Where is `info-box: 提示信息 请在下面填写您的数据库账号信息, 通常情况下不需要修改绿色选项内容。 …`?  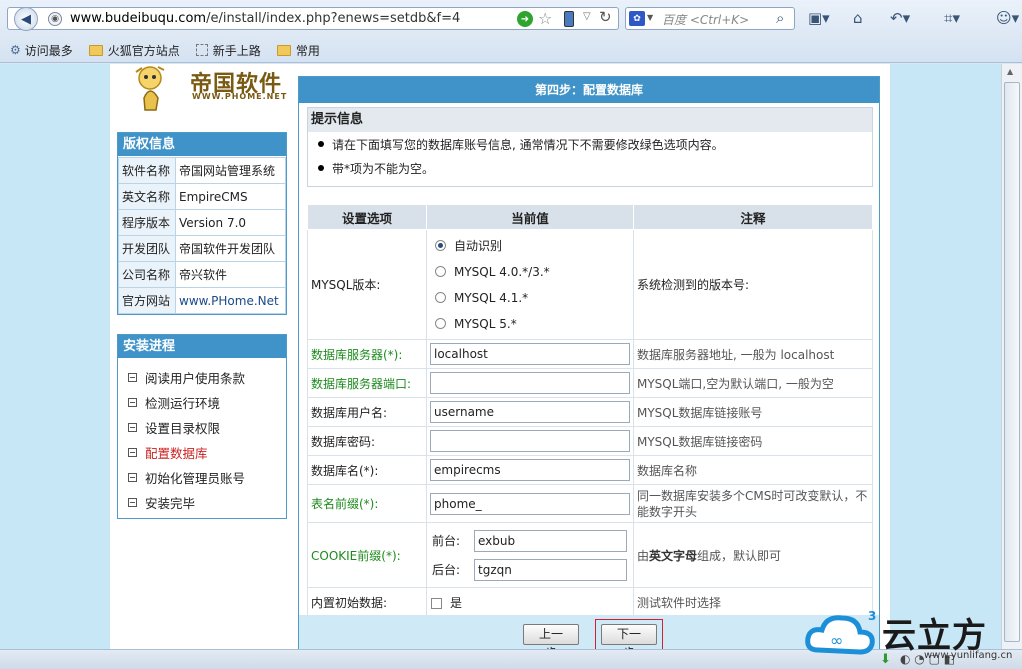
info-box: 提示信息 请在下面填写您的数据库账号信息, 通常情况下不需要修改绿色选项内容。 … is located at coordinates (590, 147).